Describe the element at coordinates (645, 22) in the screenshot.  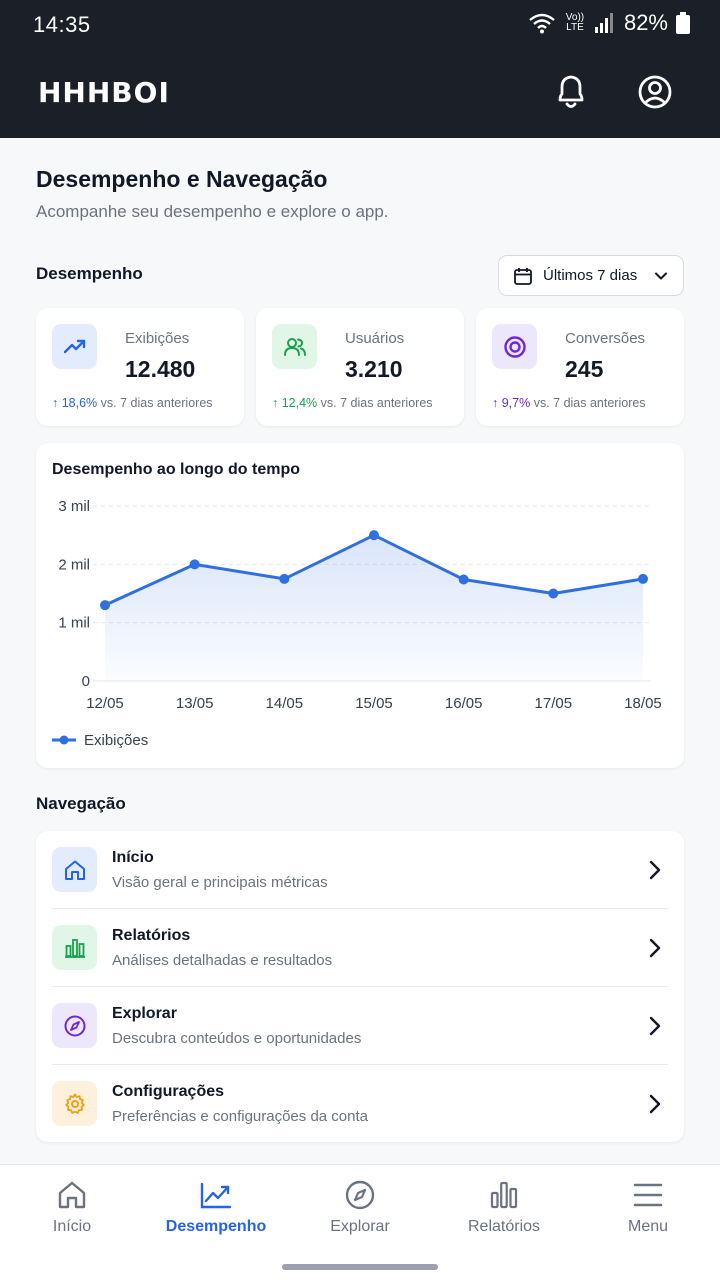
I see `battery-level: 82%` at that location.